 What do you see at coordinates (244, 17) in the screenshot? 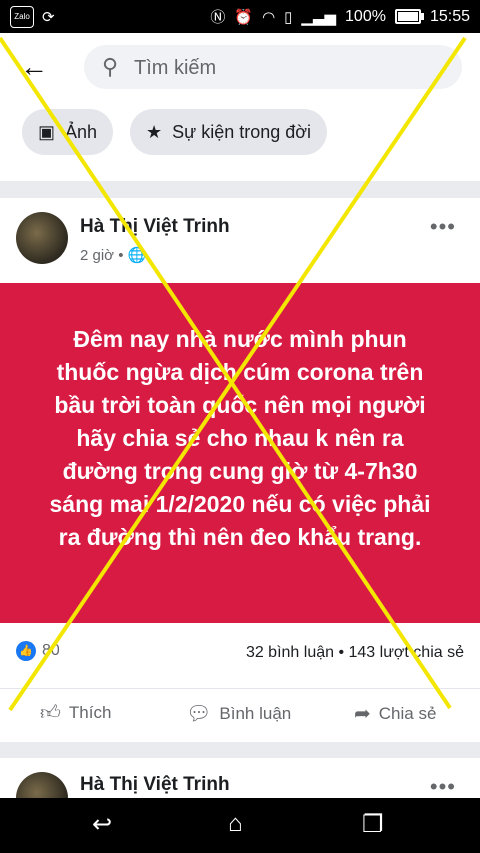
I see `alarm-icon: ⏰` at bounding box center [244, 17].